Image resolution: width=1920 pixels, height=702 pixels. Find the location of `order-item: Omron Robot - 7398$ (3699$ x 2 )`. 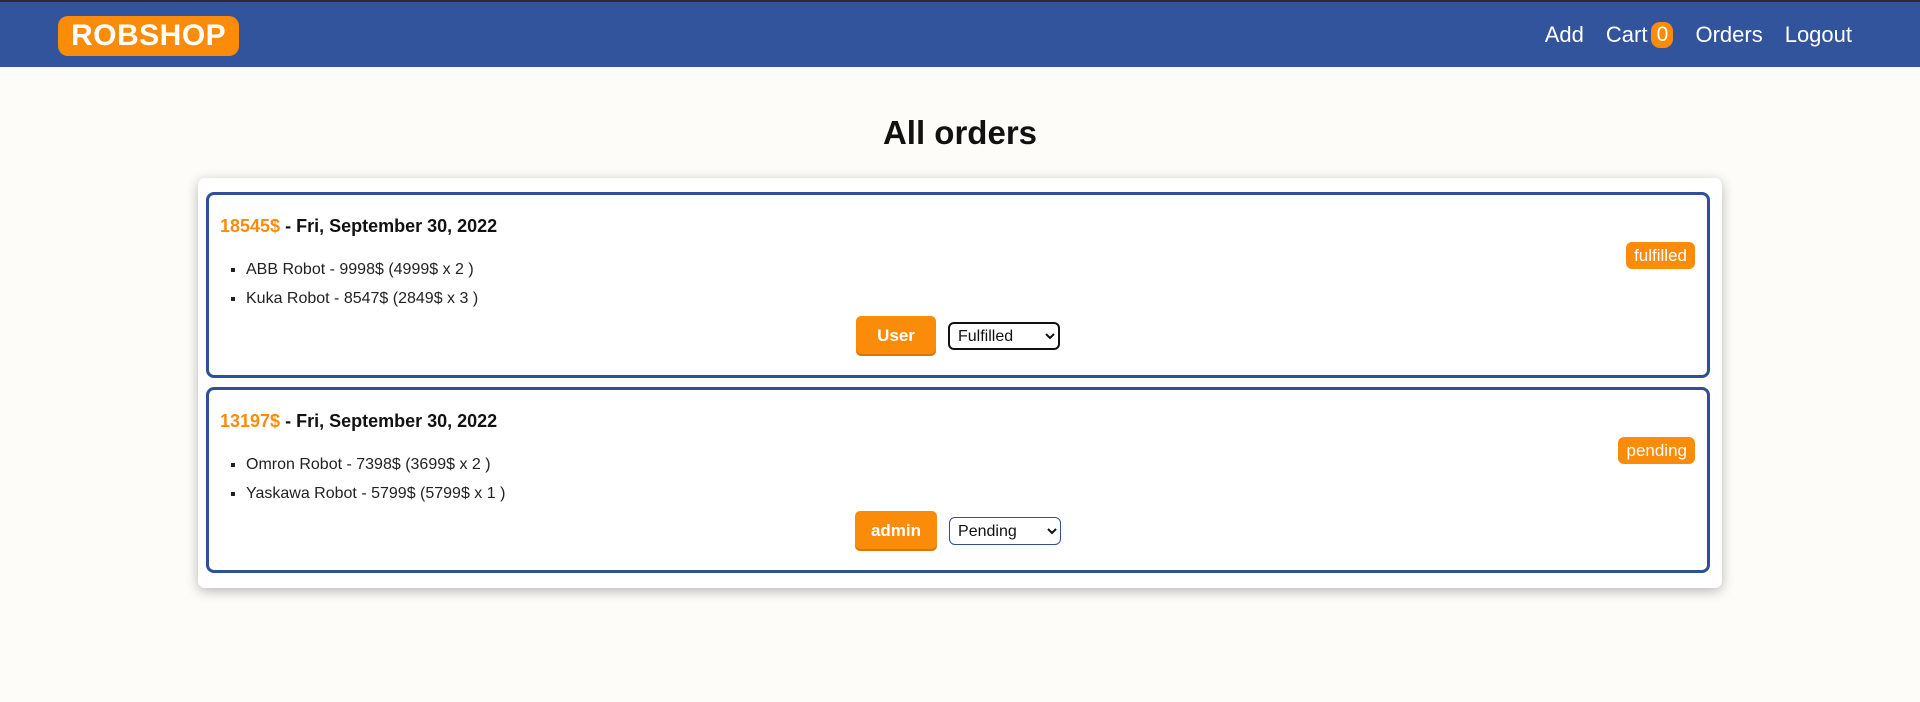

order-item: Omron Robot - 7398$ (3699$ x 2 ) is located at coordinates (375, 464).